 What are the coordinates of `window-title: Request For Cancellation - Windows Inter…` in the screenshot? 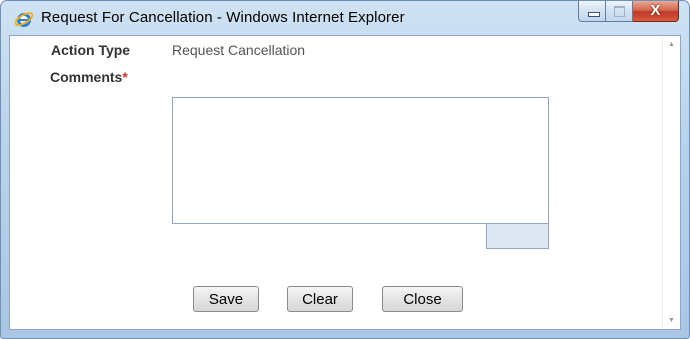 It's located at (223, 17).